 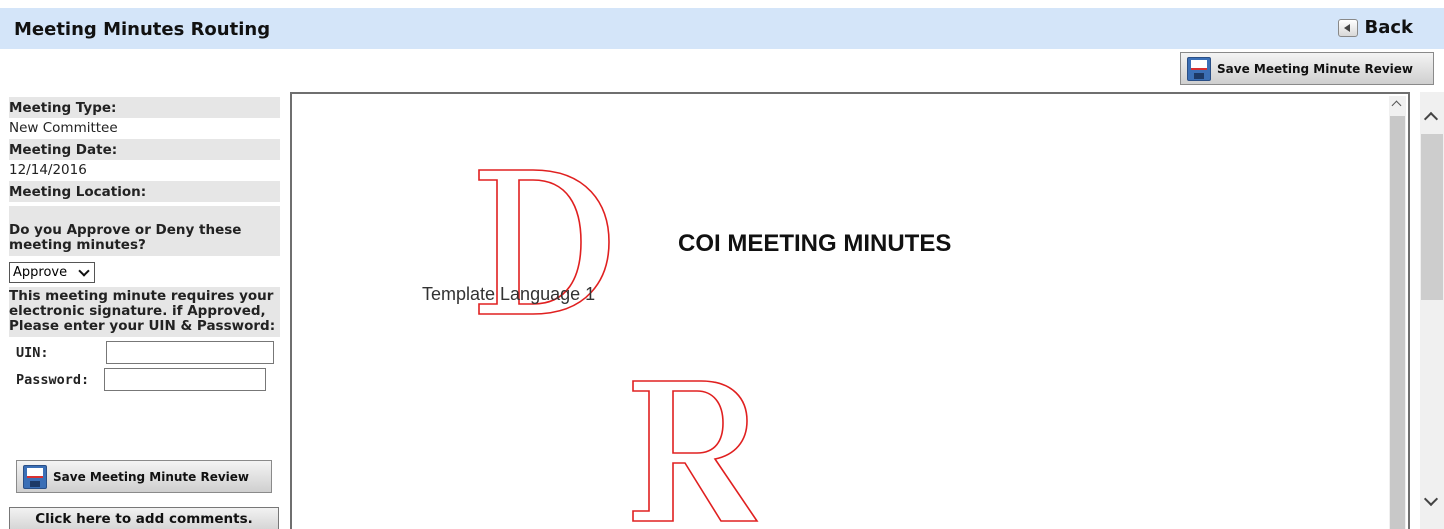 What do you see at coordinates (40, 272) in the screenshot?
I see `approval-select-value: Approve` at bounding box center [40, 272].